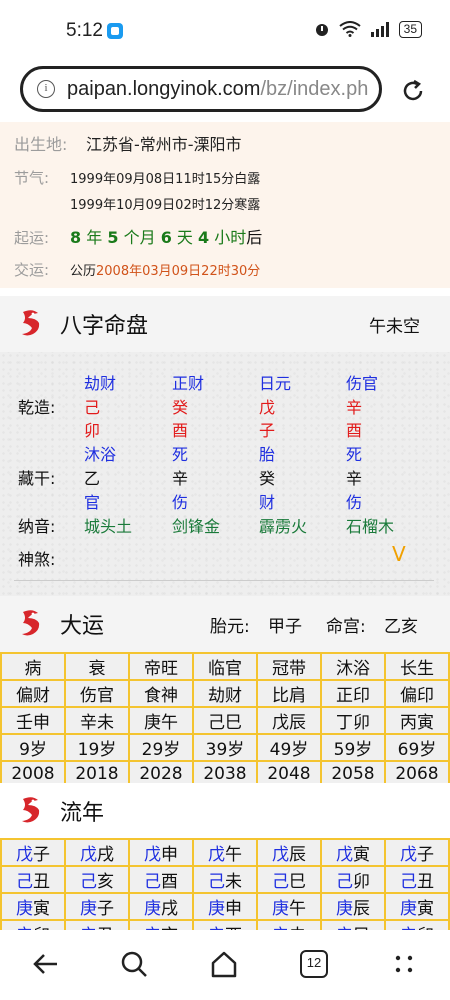 This screenshot has height=1000, width=450. I want to click on dayun-cell: 壬申, so click(33, 720).